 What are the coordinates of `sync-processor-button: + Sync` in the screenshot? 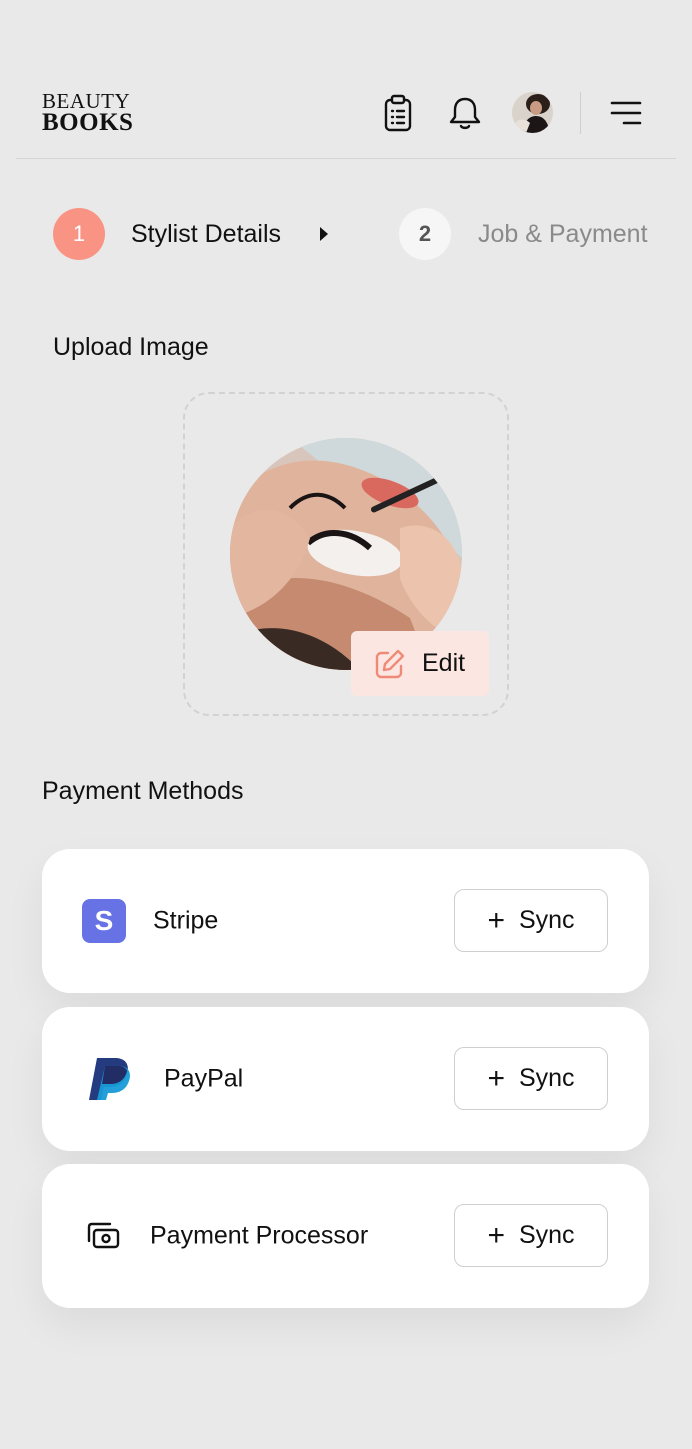 It's located at (531, 1235).